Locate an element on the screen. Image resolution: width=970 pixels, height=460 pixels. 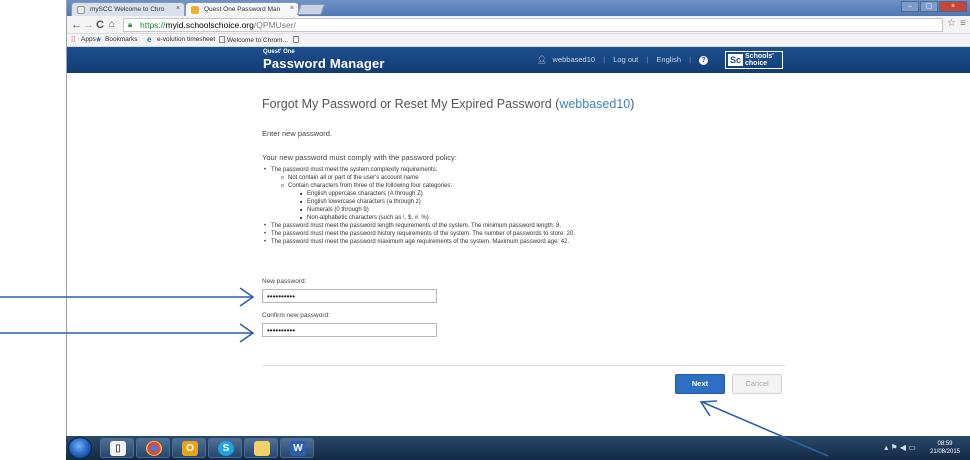
brand-tagline: Quest' One is located at coordinates (279, 52).